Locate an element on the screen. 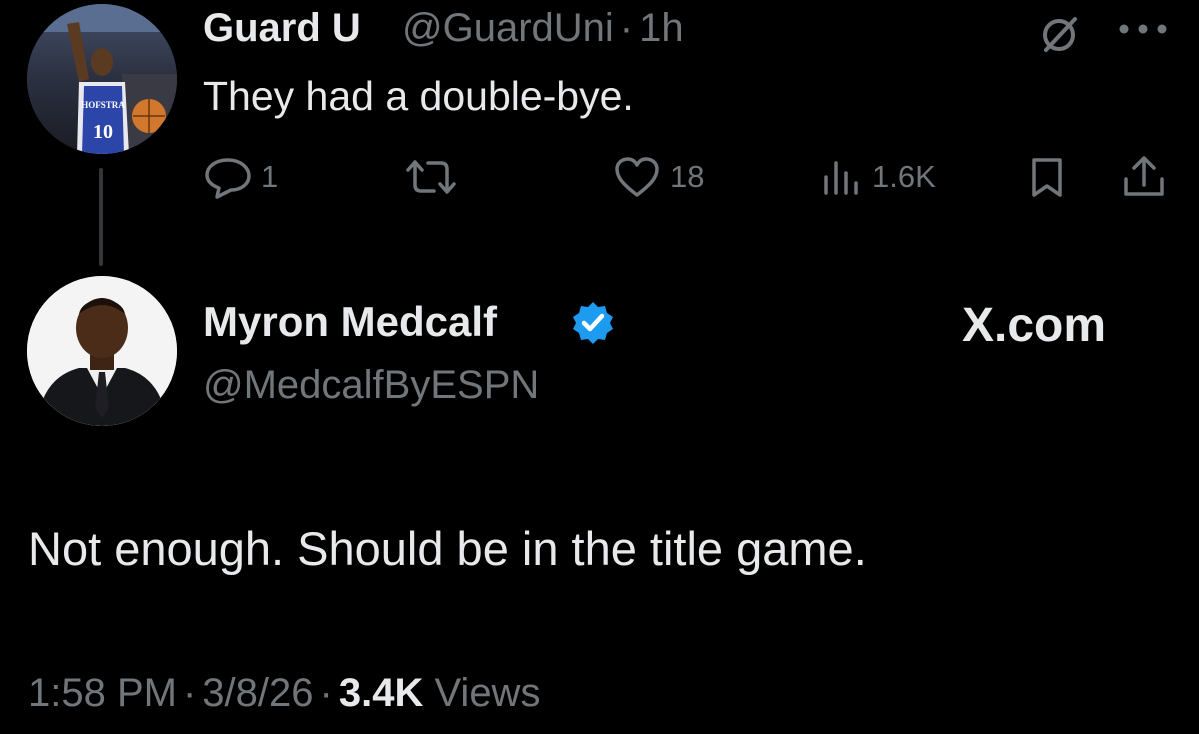 The width and height of the screenshot is (1199, 734). bookmark-button is located at coordinates (1047, 177).